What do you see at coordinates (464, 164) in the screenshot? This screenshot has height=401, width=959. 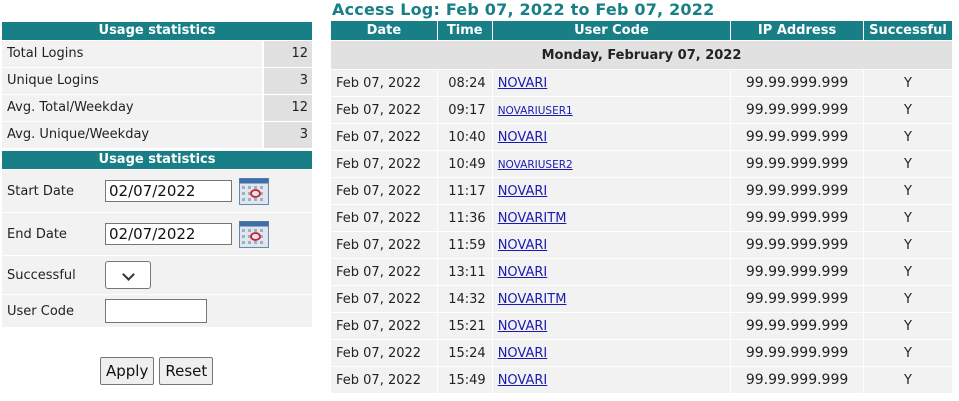 I see `cell-time: 10:49` at bounding box center [464, 164].